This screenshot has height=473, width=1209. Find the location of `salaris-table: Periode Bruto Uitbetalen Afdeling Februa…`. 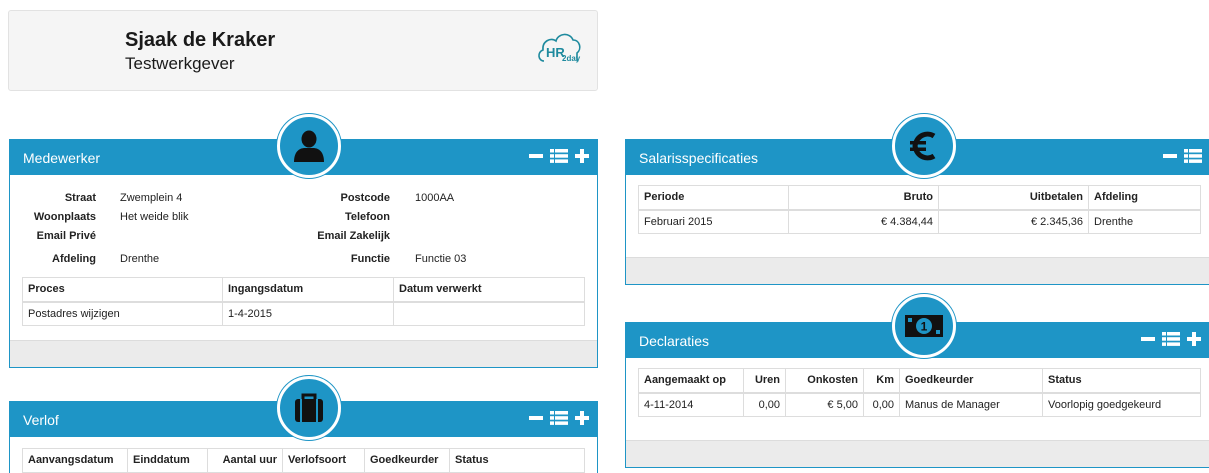

salaris-table: Periode Bruto Uitbetalen Afdeling Februa… is located at coordinates (919, 209).